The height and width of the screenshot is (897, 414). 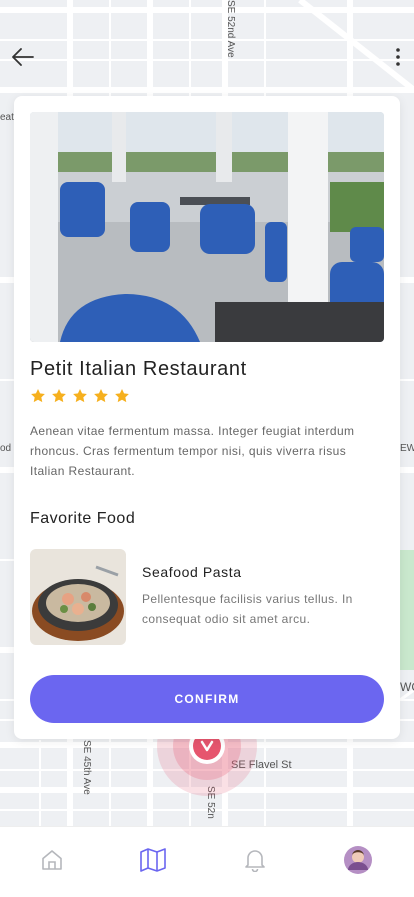 I want to click on bell-icon, so click(x=255, y=861).